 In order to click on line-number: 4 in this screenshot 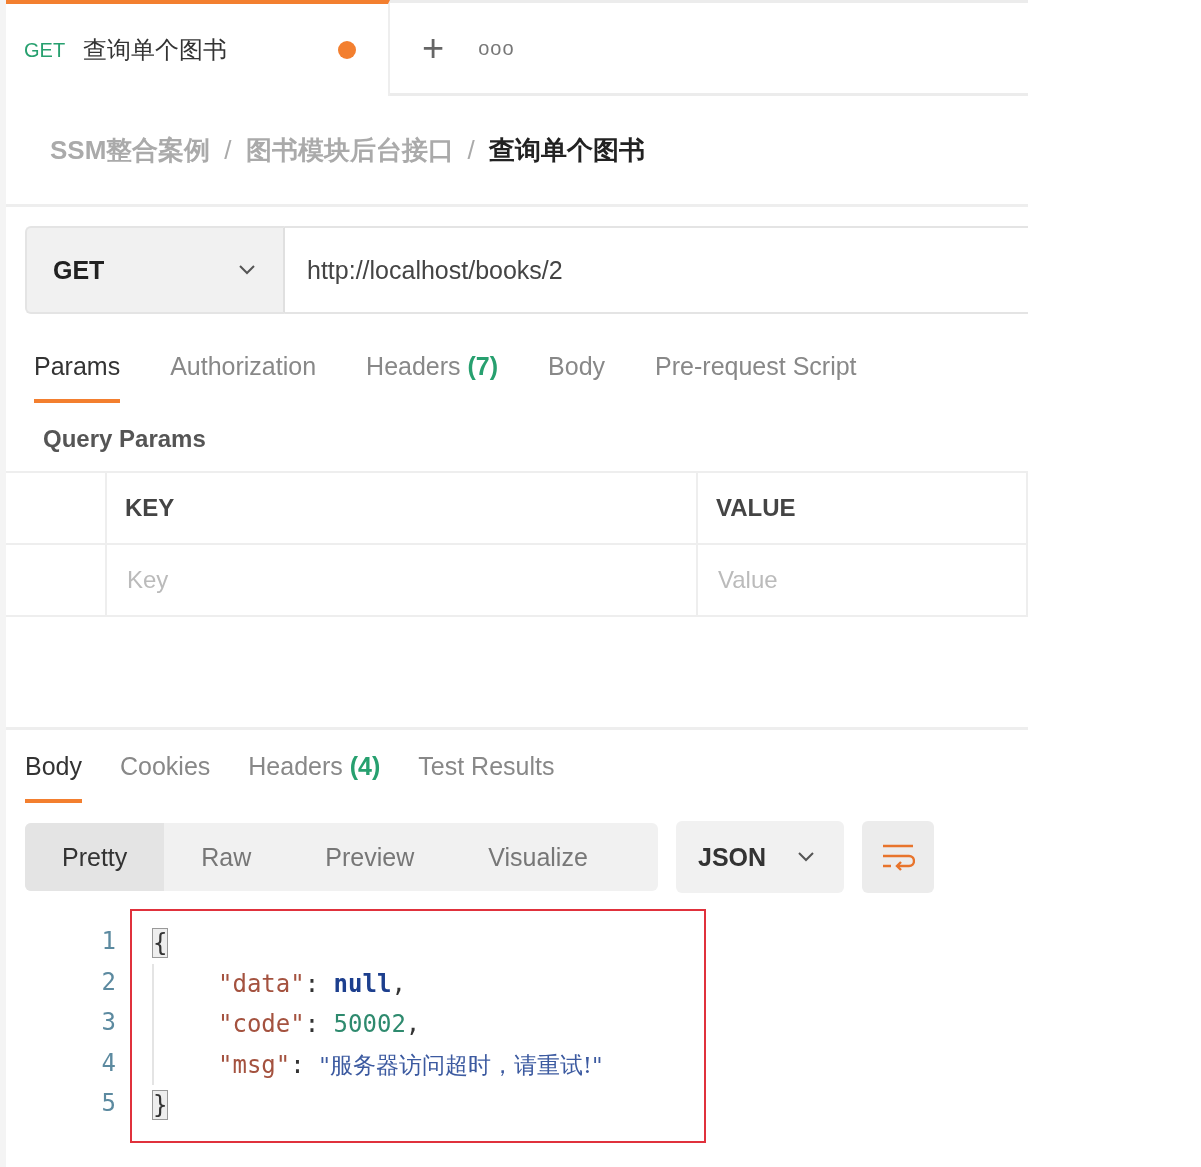, I will do `click(108, 1063)`.